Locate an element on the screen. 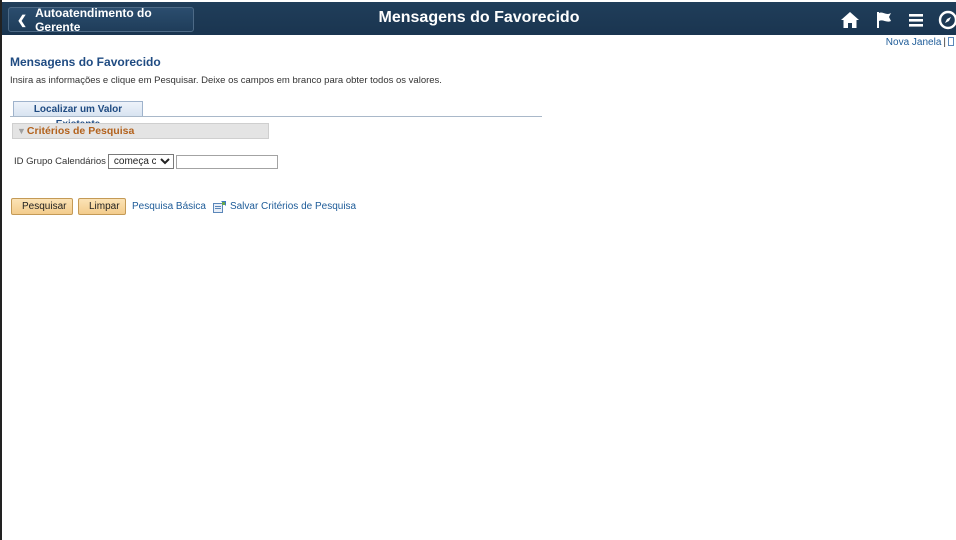 The height and width of the screenshot is (540, 956). search-button: Pesquisar is located at coordinates (42, 206).